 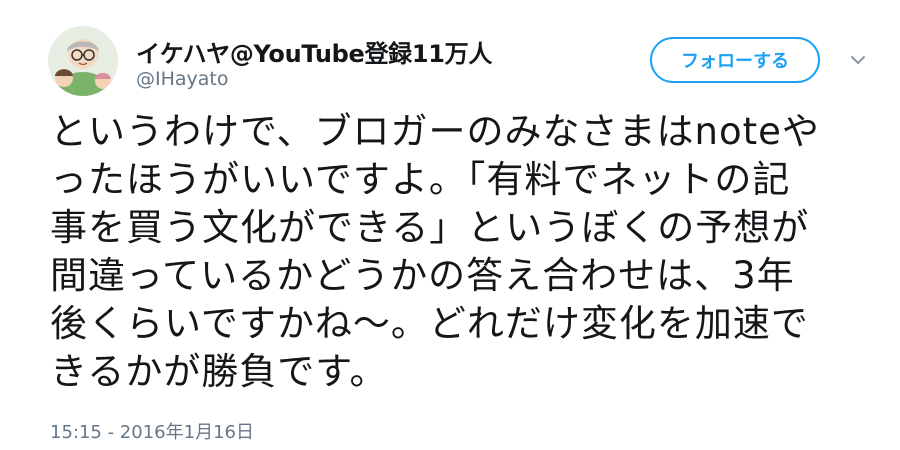 What do you see at coordinates (435, 131) in the screenshot?
I see `tweet-text-line: というわけで、ブロガーのみなさまはnoteや` at bounding box center [435, 131].